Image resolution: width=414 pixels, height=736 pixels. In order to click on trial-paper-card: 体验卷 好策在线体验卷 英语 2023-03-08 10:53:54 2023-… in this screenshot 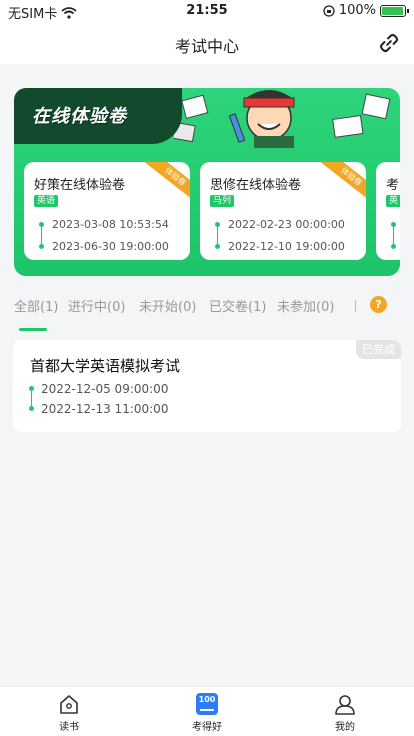, I will do `click(107, 211)`.